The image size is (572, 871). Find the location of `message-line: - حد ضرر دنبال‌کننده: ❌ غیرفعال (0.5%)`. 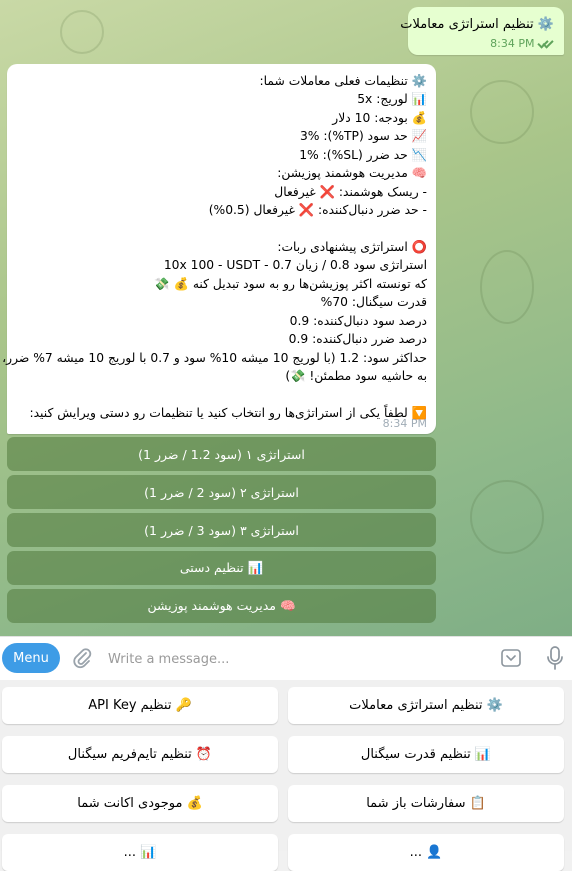

message-line: - حد ضرر دنبال‌کننده: ❌ غیرفعال (0.5%) is located at coordinates (317, 210).